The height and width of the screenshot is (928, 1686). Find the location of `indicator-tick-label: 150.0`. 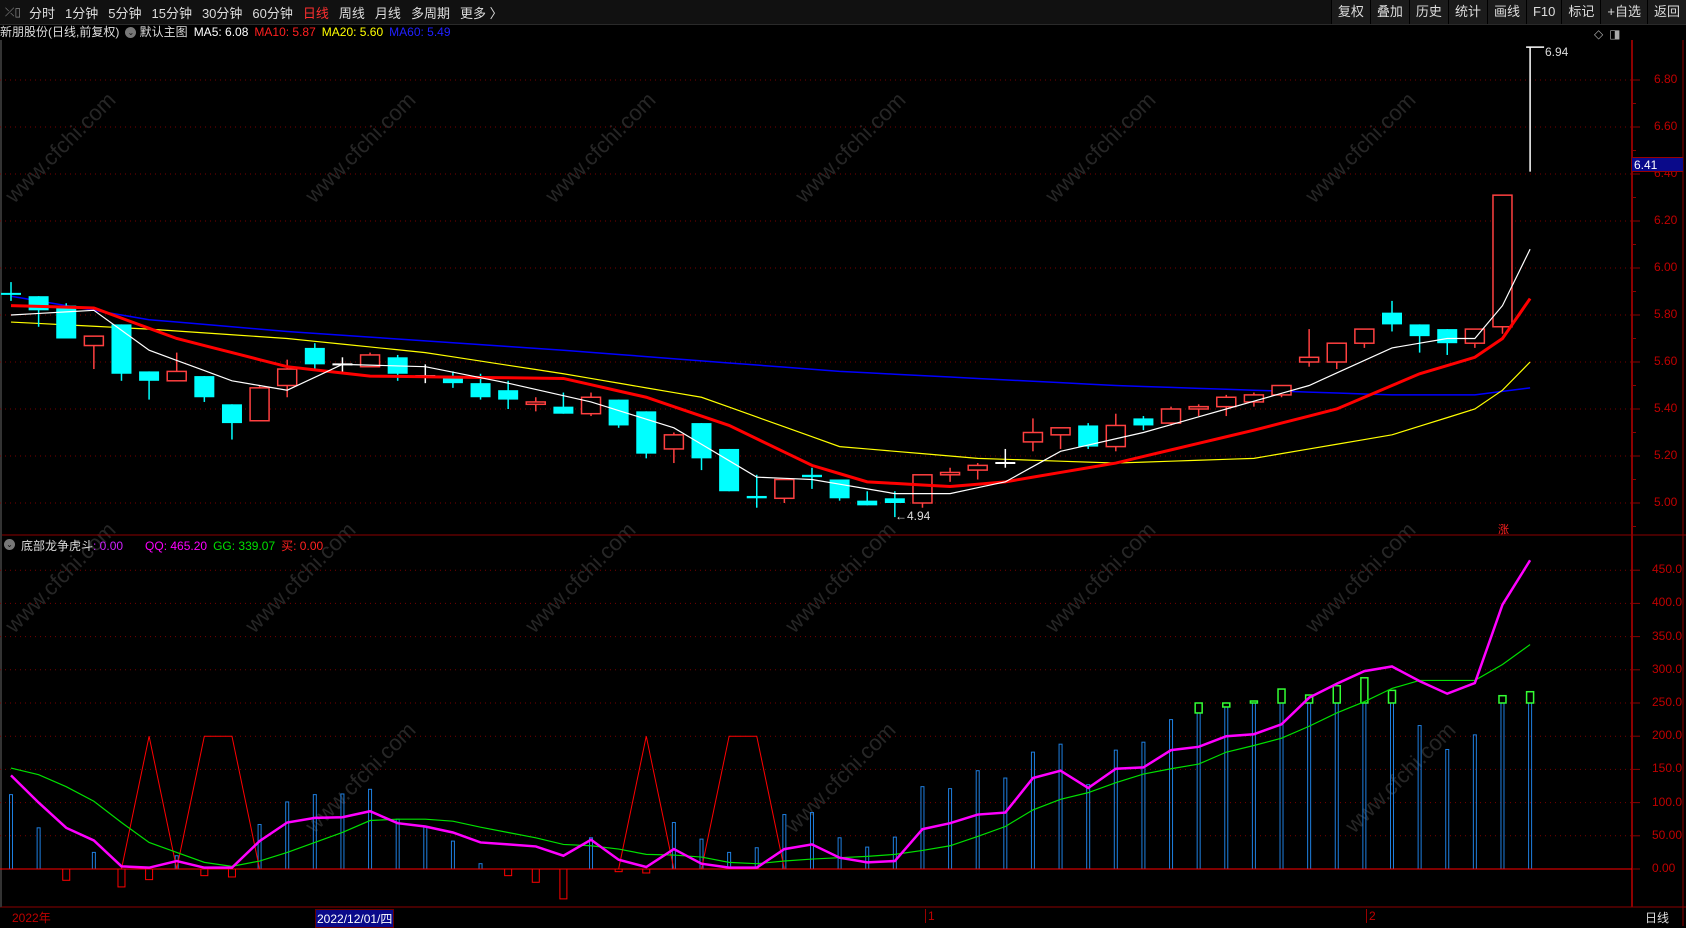

indicator-tick-label: 150.0 is located at coordinates (1667, 768).